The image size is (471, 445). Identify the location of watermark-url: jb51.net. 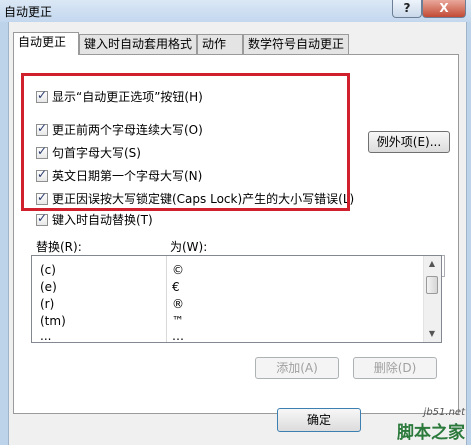
(444, 412).